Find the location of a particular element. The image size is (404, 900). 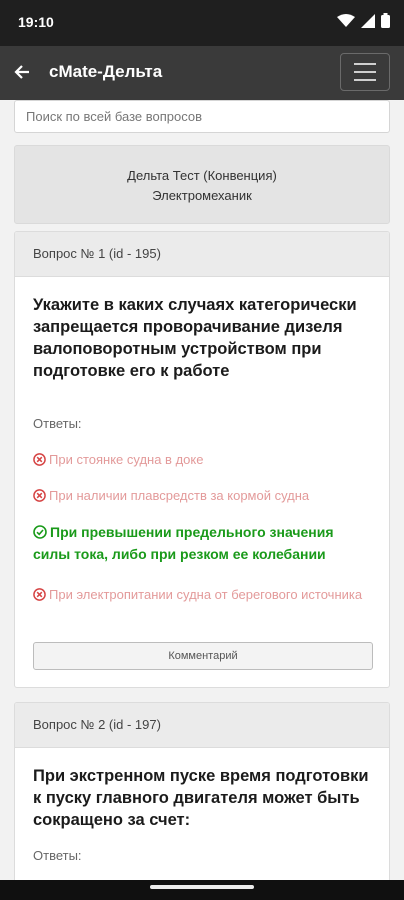

system-nav-bar is located at coordinates (202, 890).